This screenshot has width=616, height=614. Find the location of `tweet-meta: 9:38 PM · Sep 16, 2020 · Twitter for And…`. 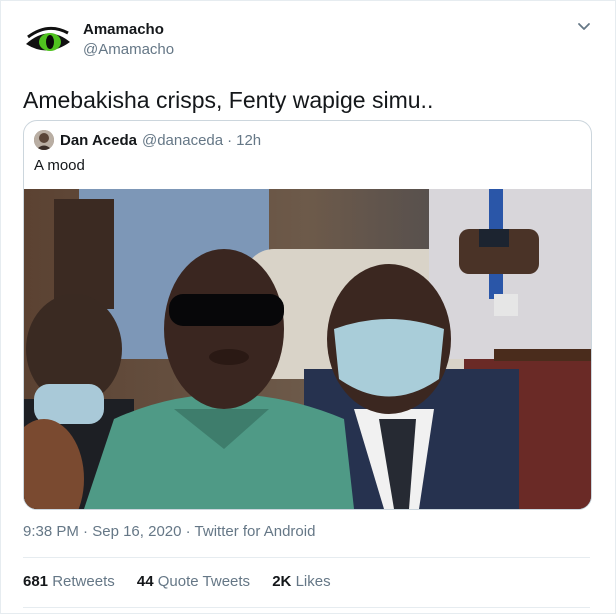

tweet-meta: 9:38 PM · Sep 16, 2020 · Twitter for And… is located at coordinates (169, 531).